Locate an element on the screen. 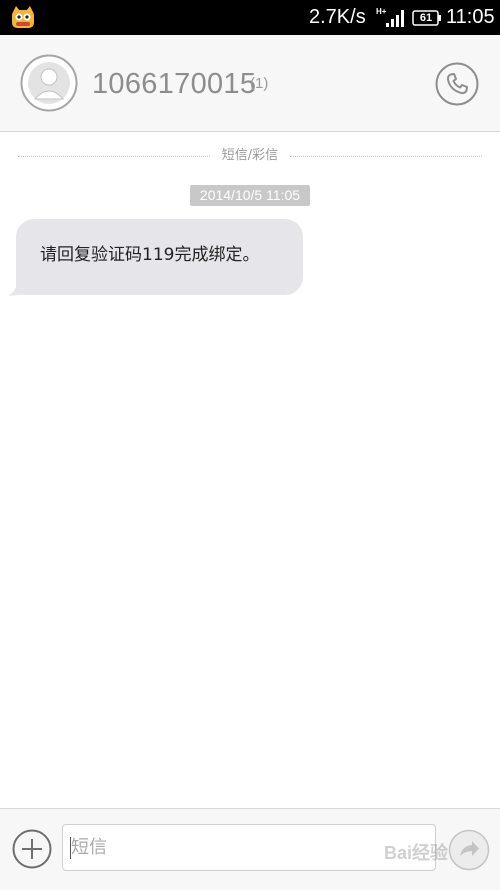  phone-icon is located at coordinates (457, 84).